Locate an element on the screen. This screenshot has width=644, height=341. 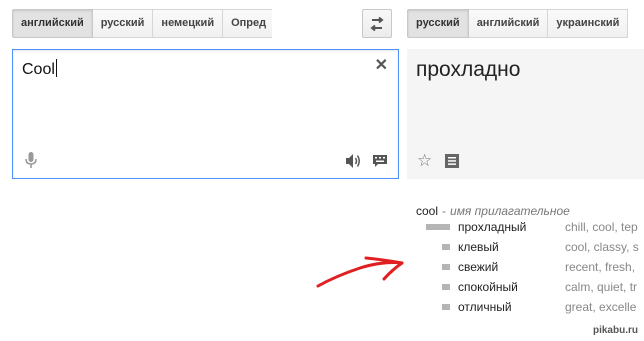
entry-term: прохладный is located at coordinates (492, 227).